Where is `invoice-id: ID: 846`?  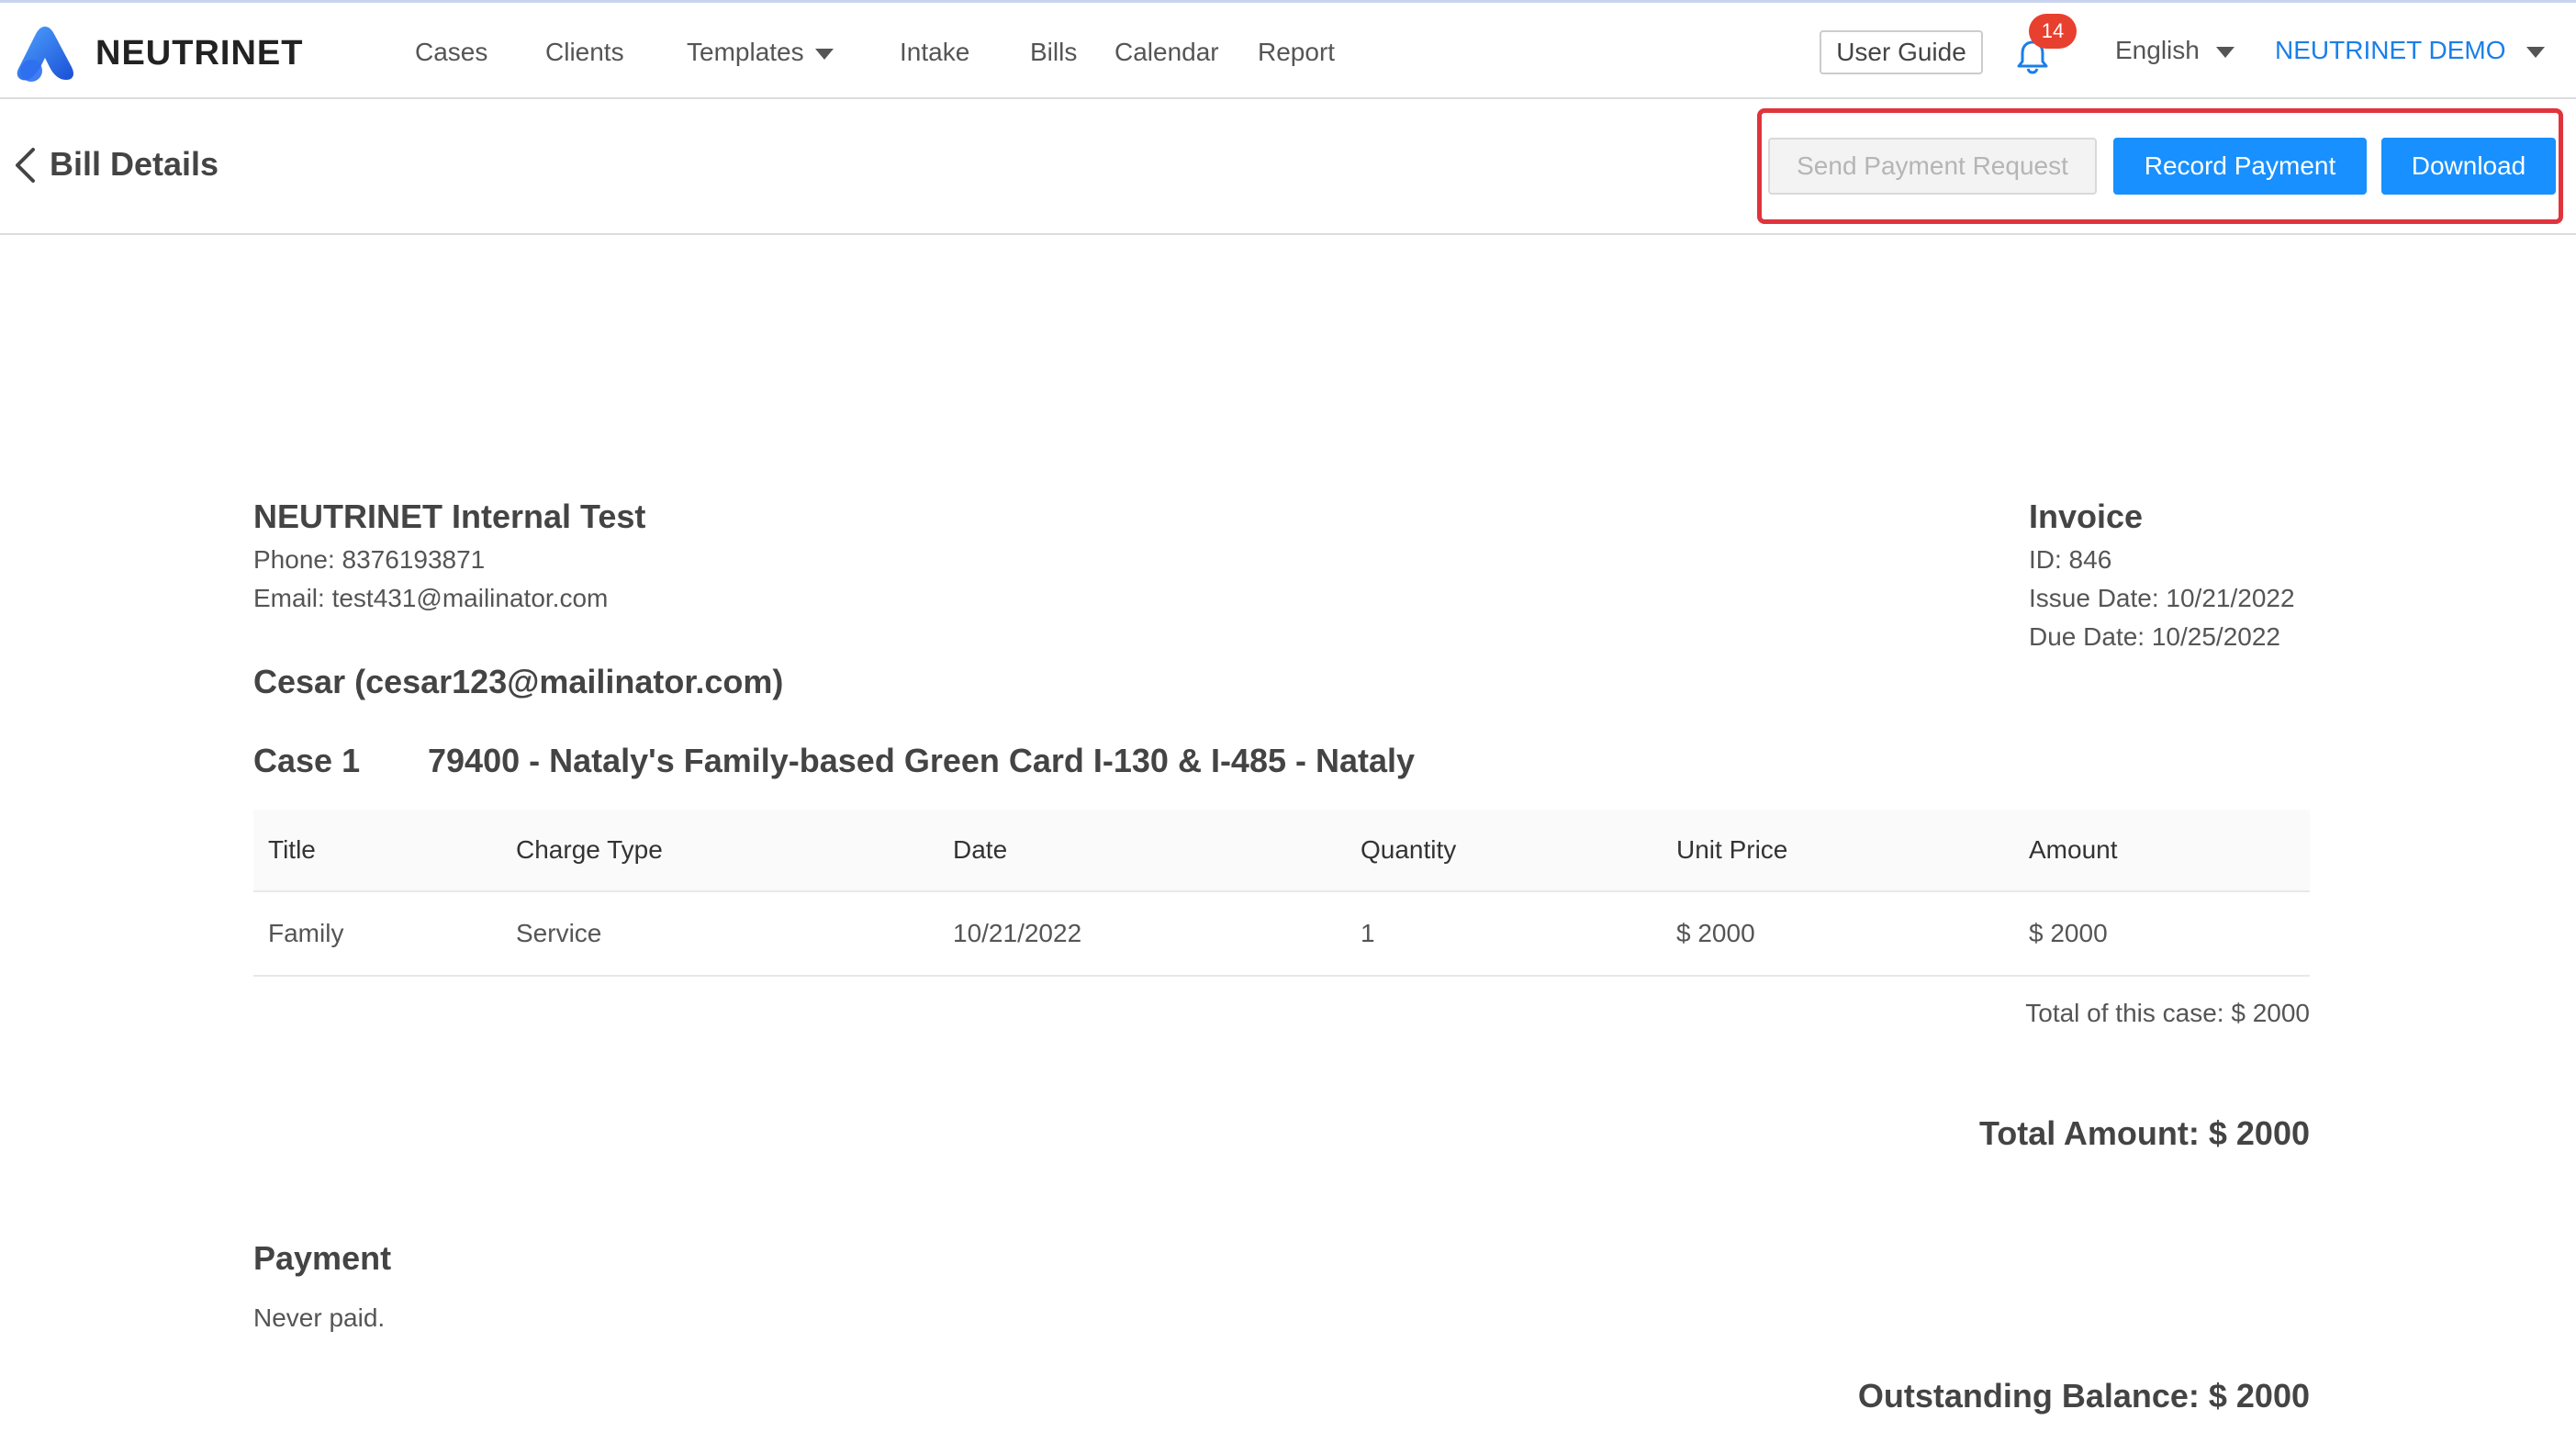 invoice-id: ID: 846 is located at coordinates (2070, 559).